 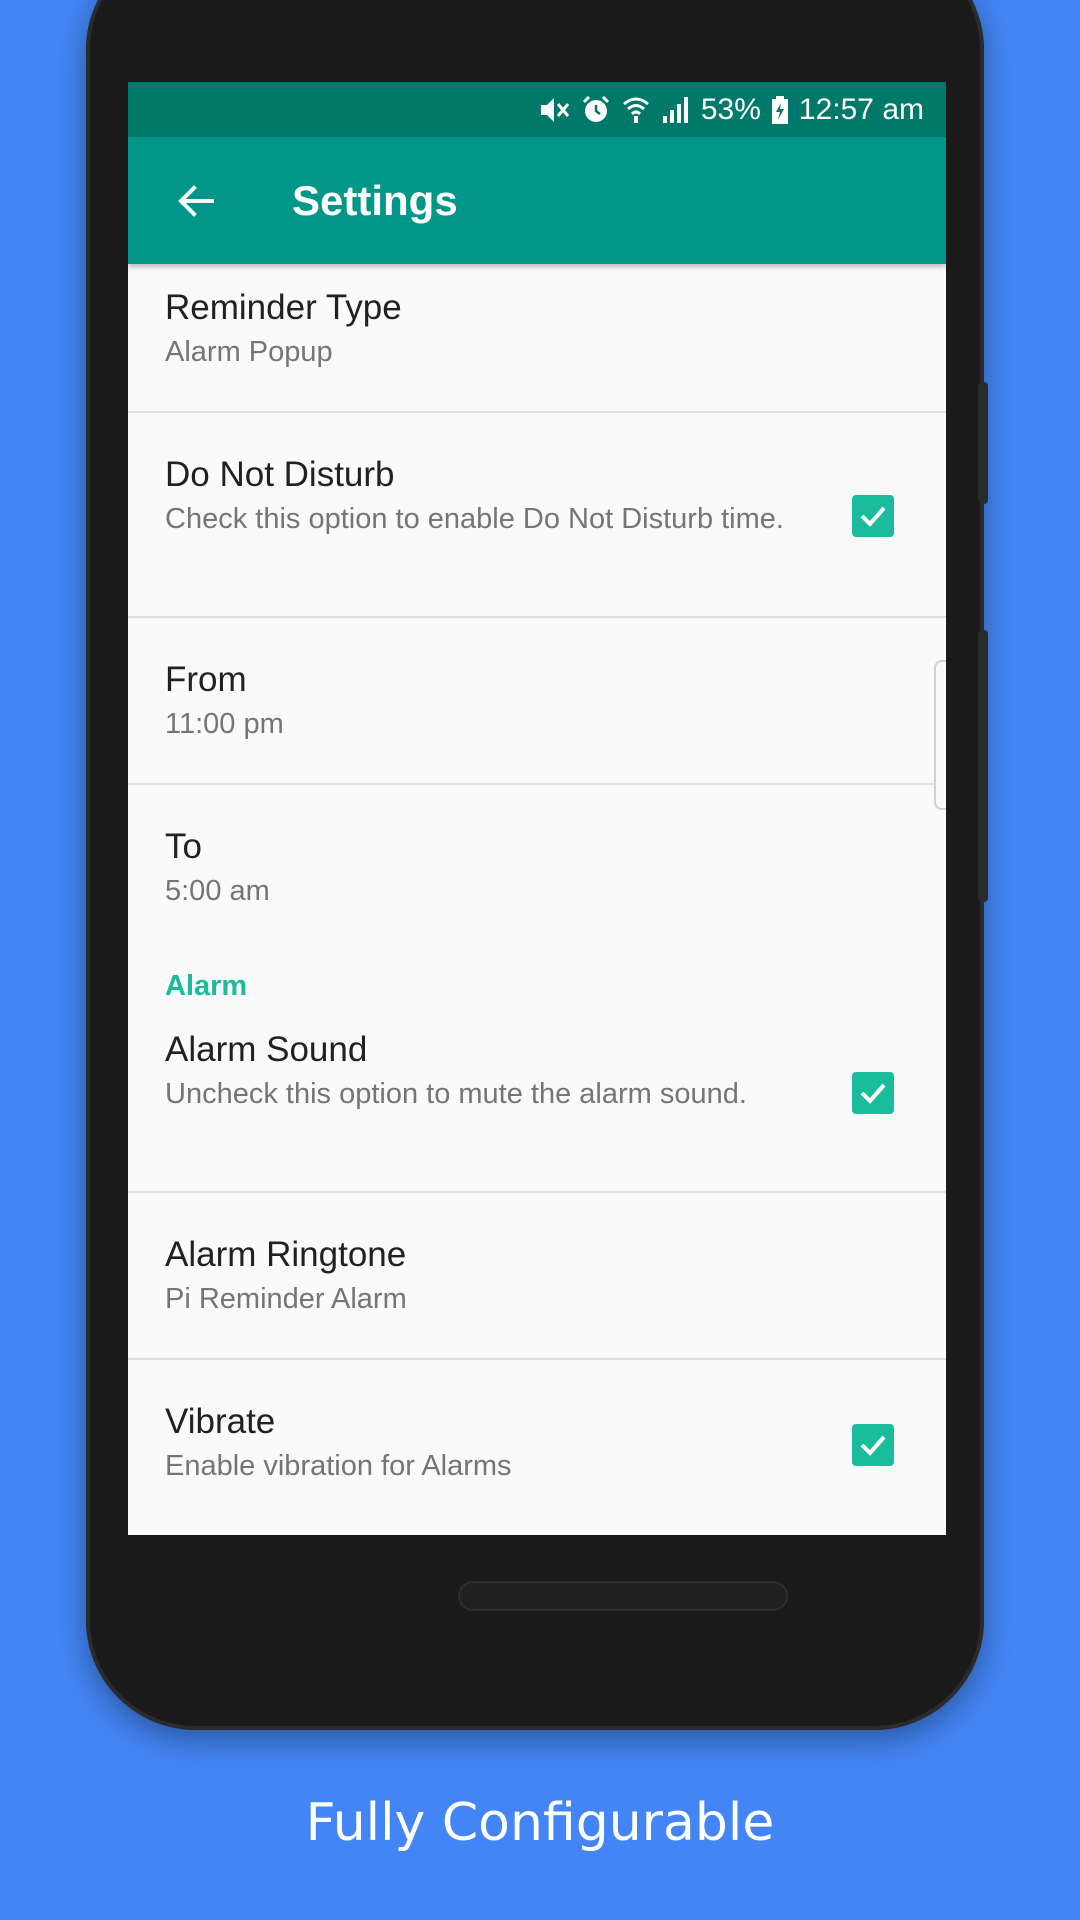 I want to click on phone-speaker, so click(x=623, y=1596).